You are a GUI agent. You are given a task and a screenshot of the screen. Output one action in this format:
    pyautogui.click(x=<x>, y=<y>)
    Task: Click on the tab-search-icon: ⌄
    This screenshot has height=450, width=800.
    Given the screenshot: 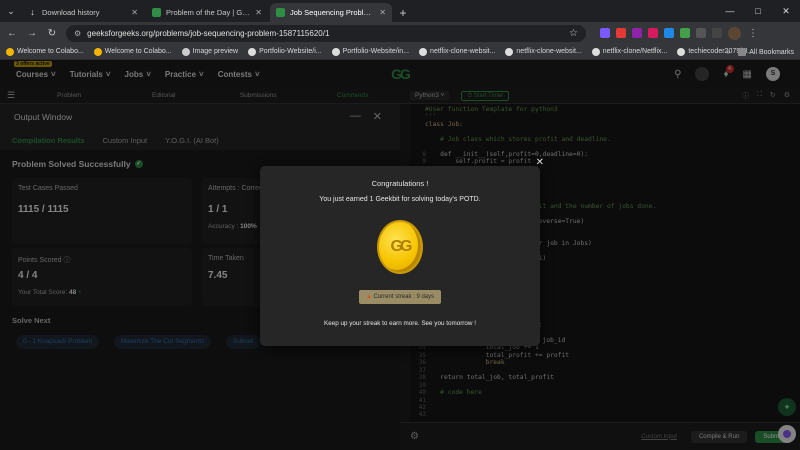 What is the action you would take?
    pyautogui.click(x=11, y=11)
    